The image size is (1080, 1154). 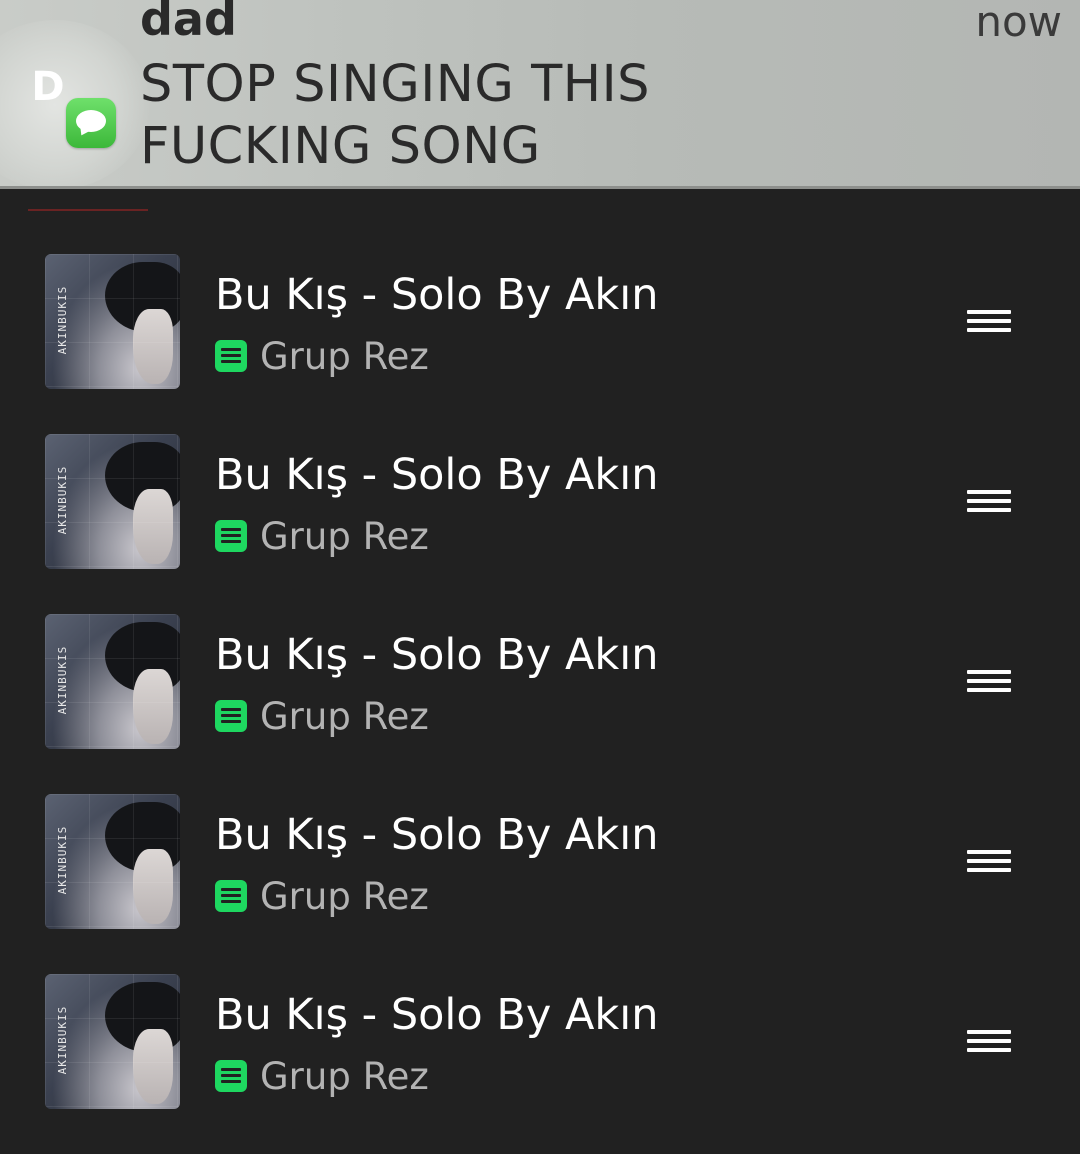 I want to click on notification-message-line-2: FUCKING SONG, so click(x=340, y=146).